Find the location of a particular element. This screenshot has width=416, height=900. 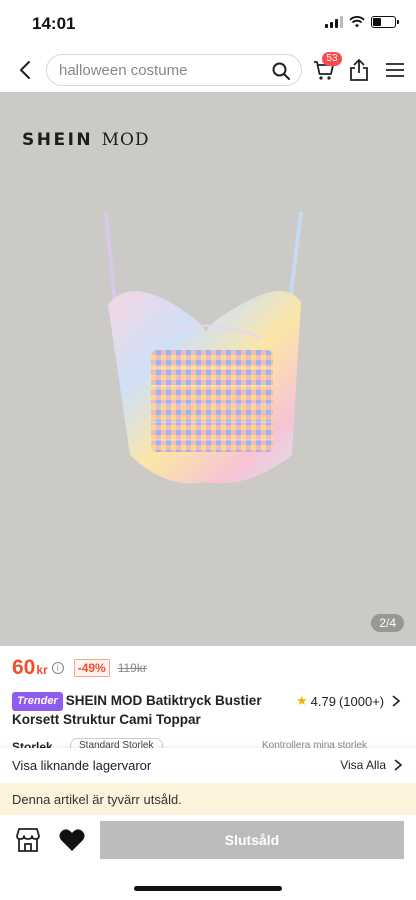

home-indicator is located at coordinates (208, 888).